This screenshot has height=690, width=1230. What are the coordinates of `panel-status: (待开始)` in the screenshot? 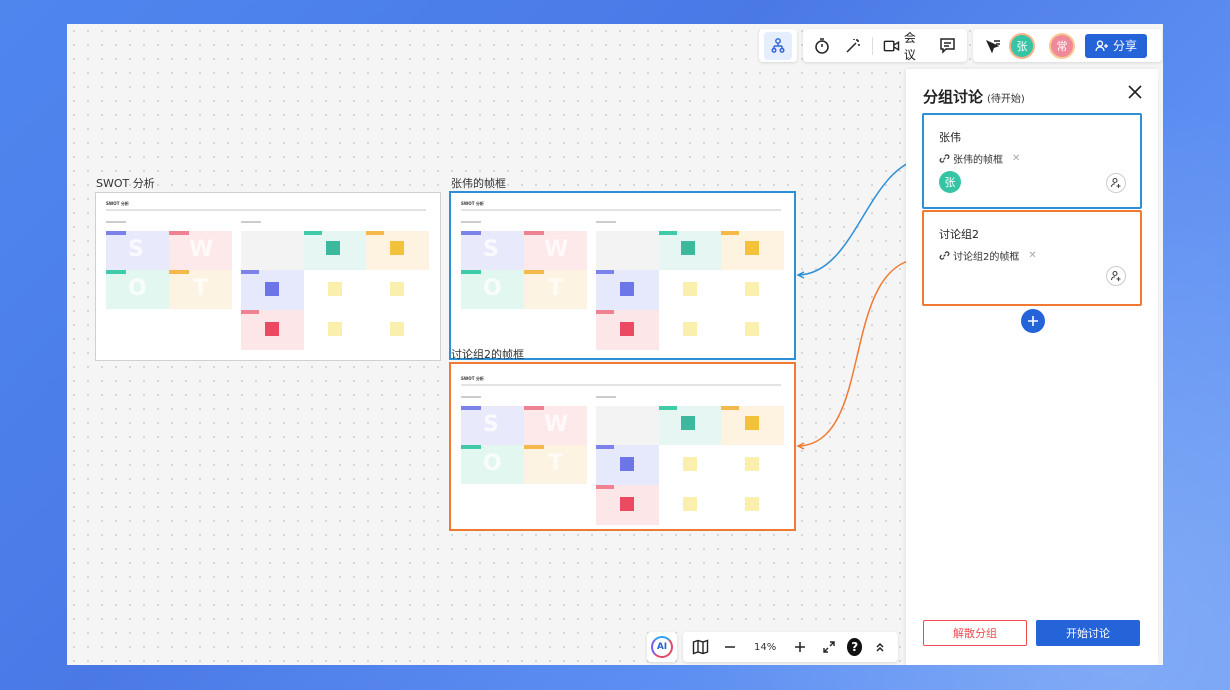 It's located at (1006, 99).